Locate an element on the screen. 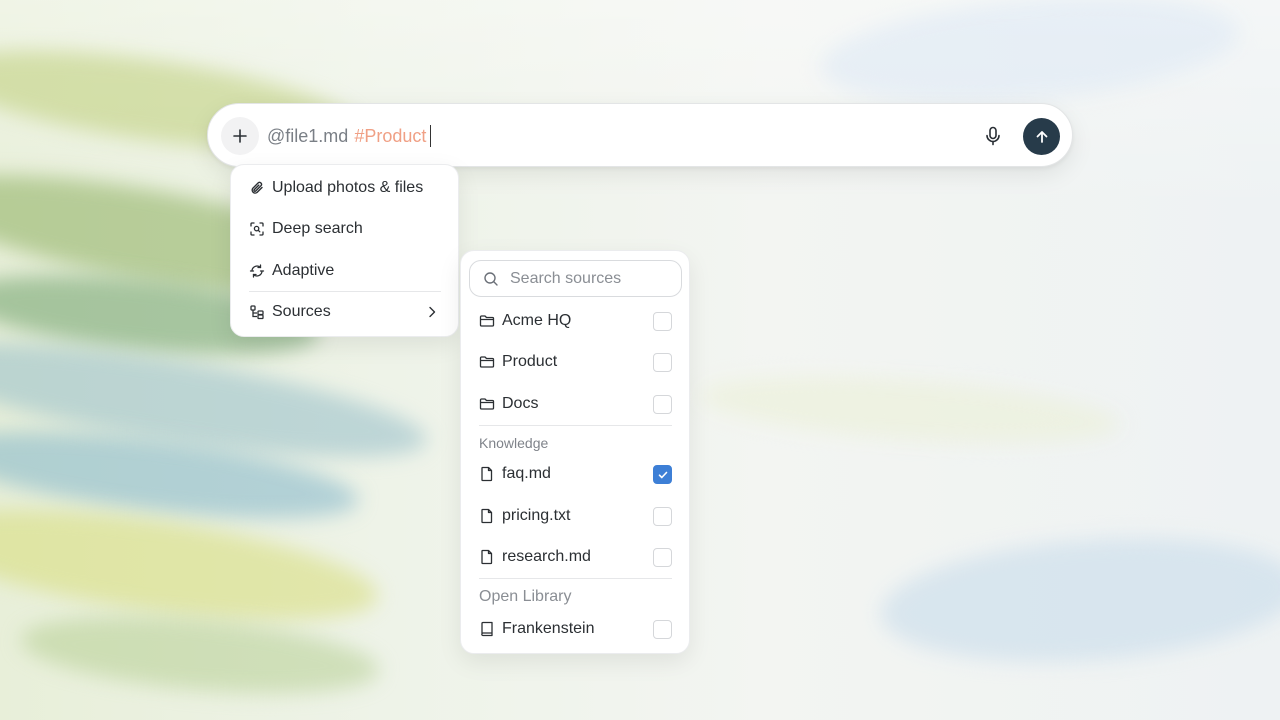  search-sources-box is located at coordinates (575, 278).